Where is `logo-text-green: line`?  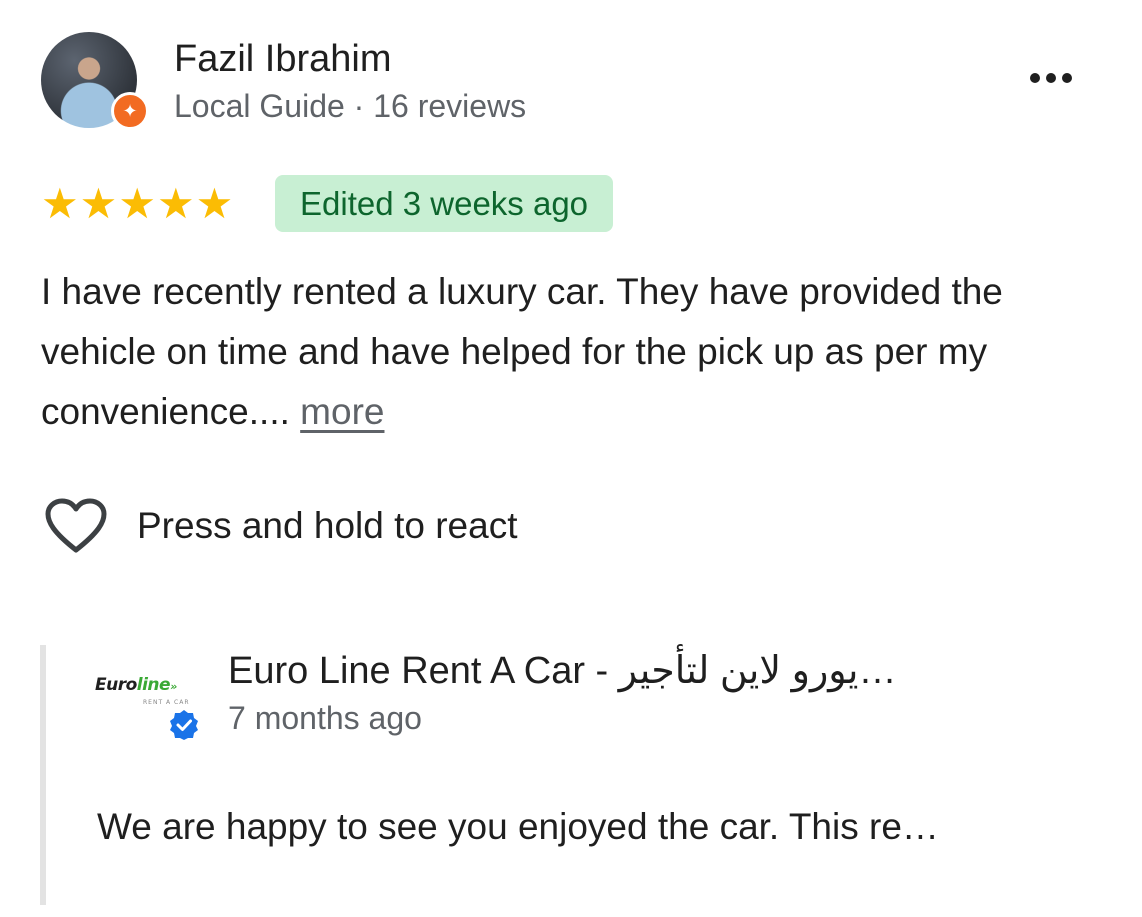
logo-text-green: line is located at coordinates (153, 685).